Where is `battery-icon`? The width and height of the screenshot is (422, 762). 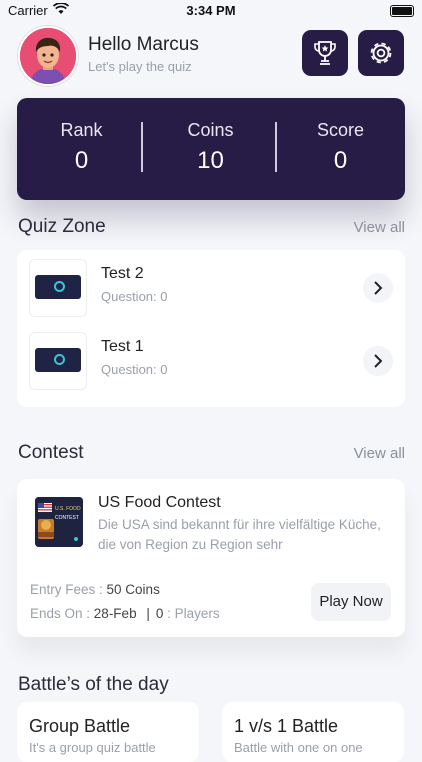 battery-icon is located at coordinates (402, 11).